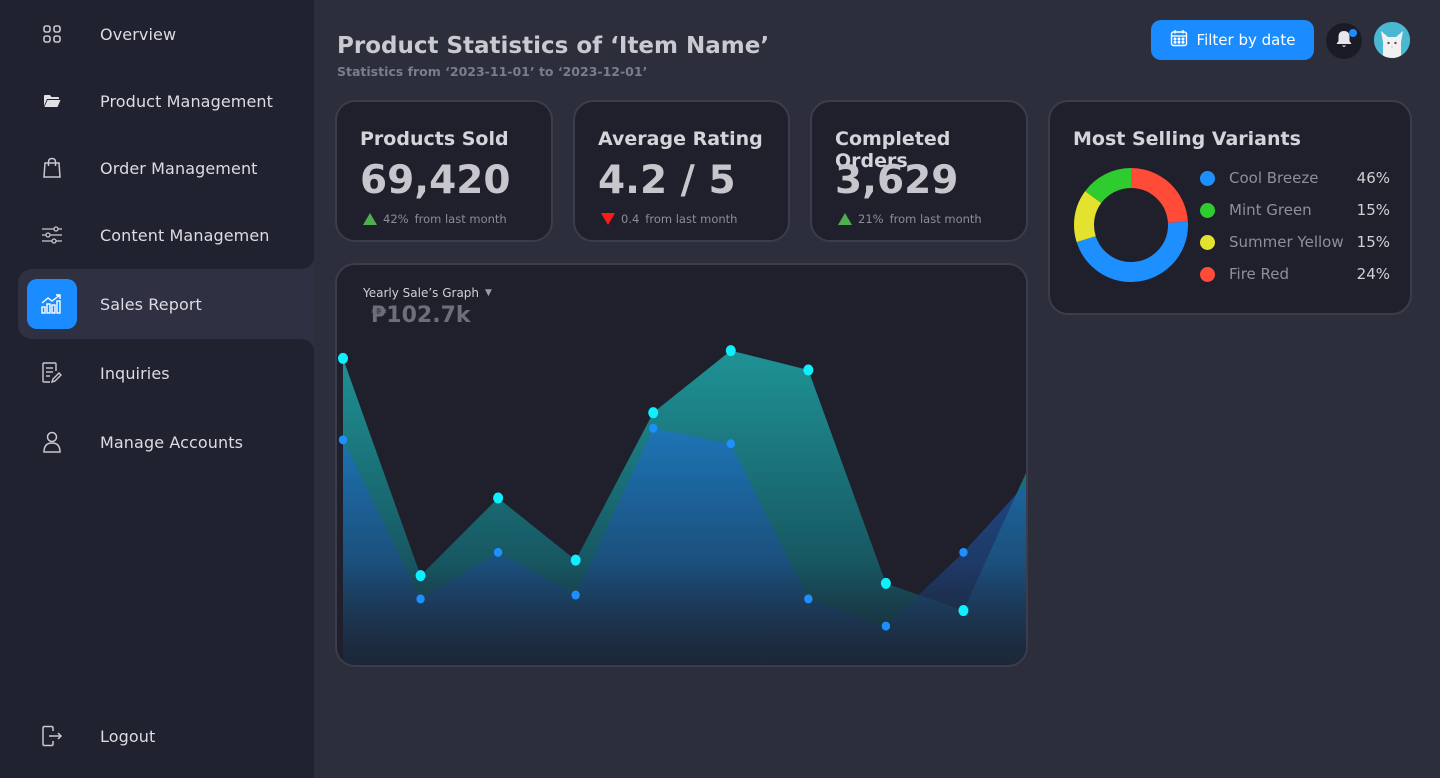 Image resolution: width=1440 pixels, height=778 pixels. Describe the element at coordinates (1373, 178) in the screenshot. I see `legend-percent: 46%` at that location.